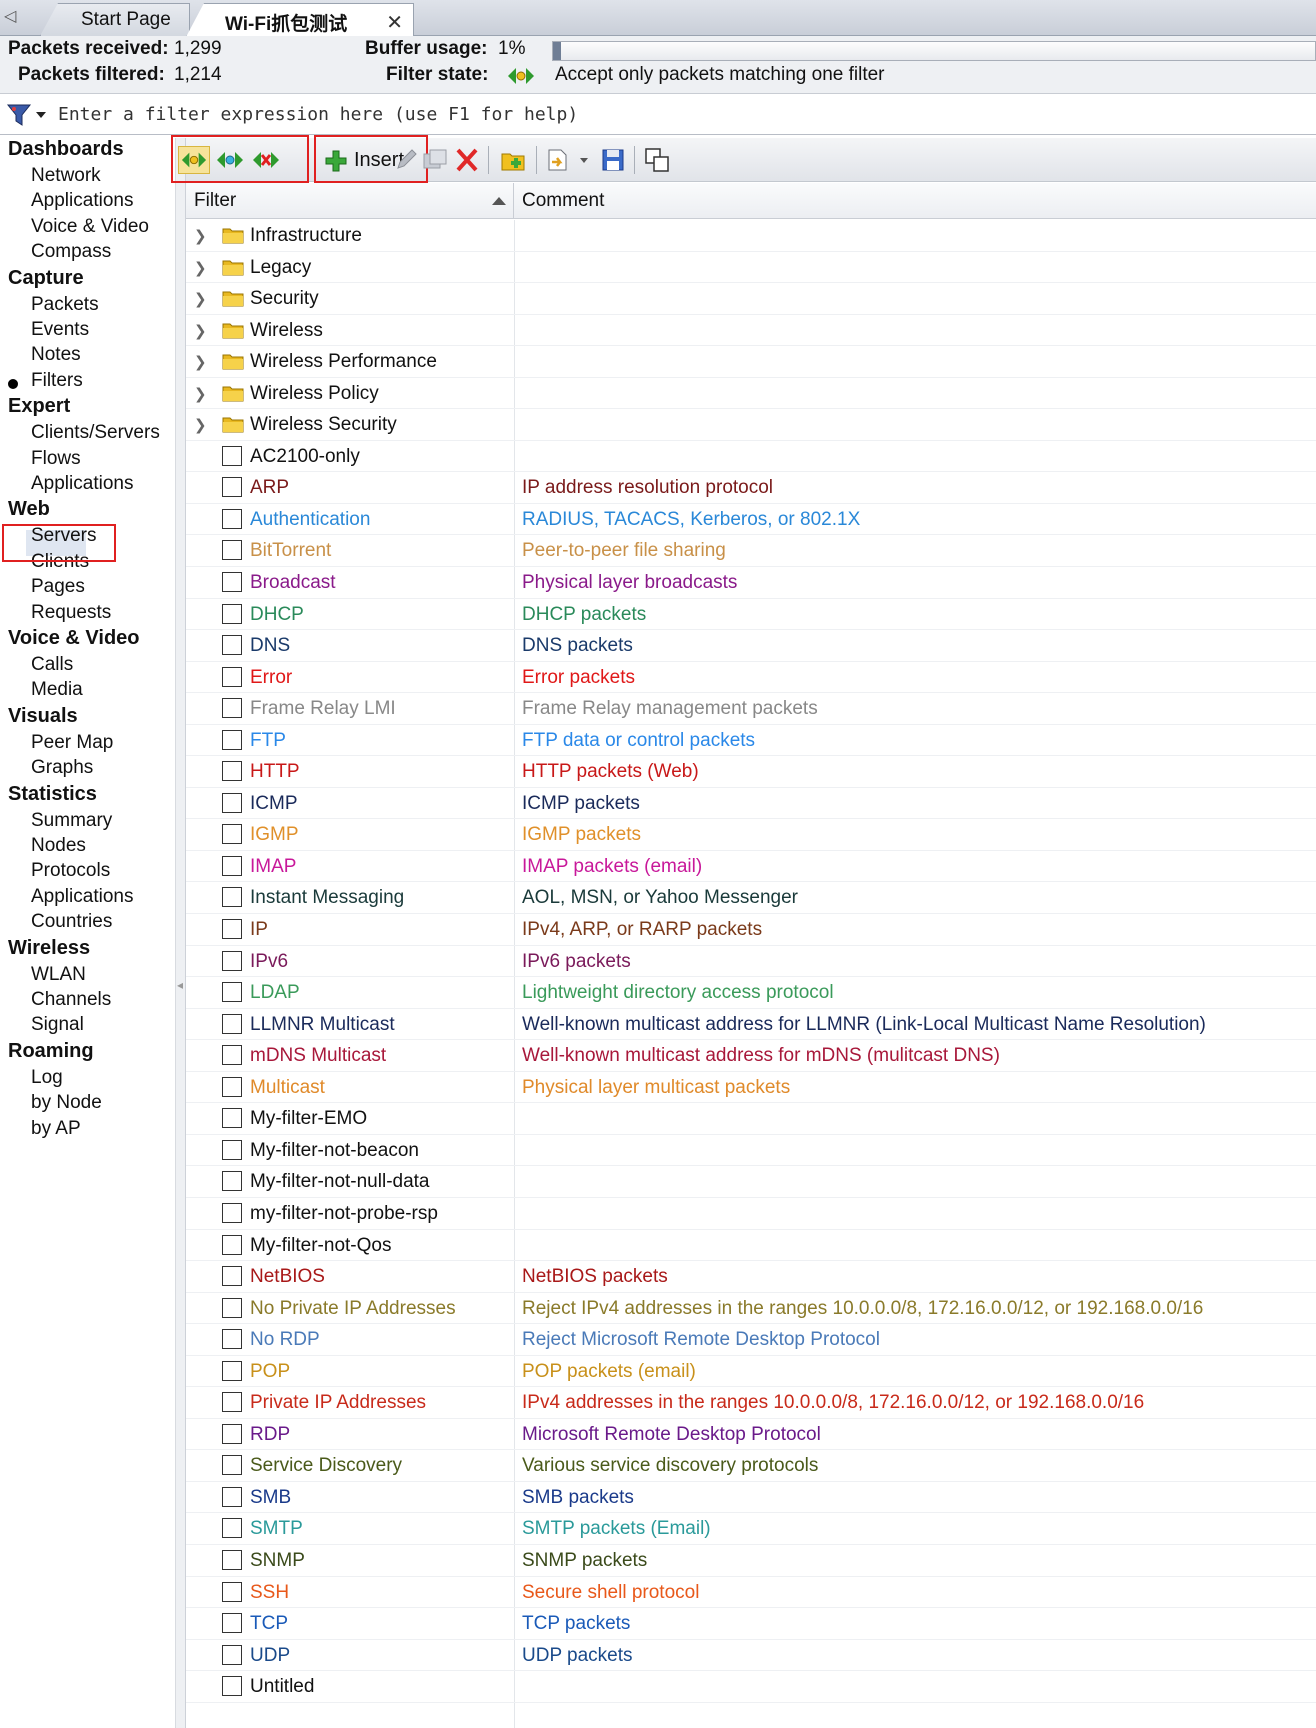 This screenshot has height=1728, width=1316. I want to click on filter-row: TCP TCP packets, so click(751, 1624).